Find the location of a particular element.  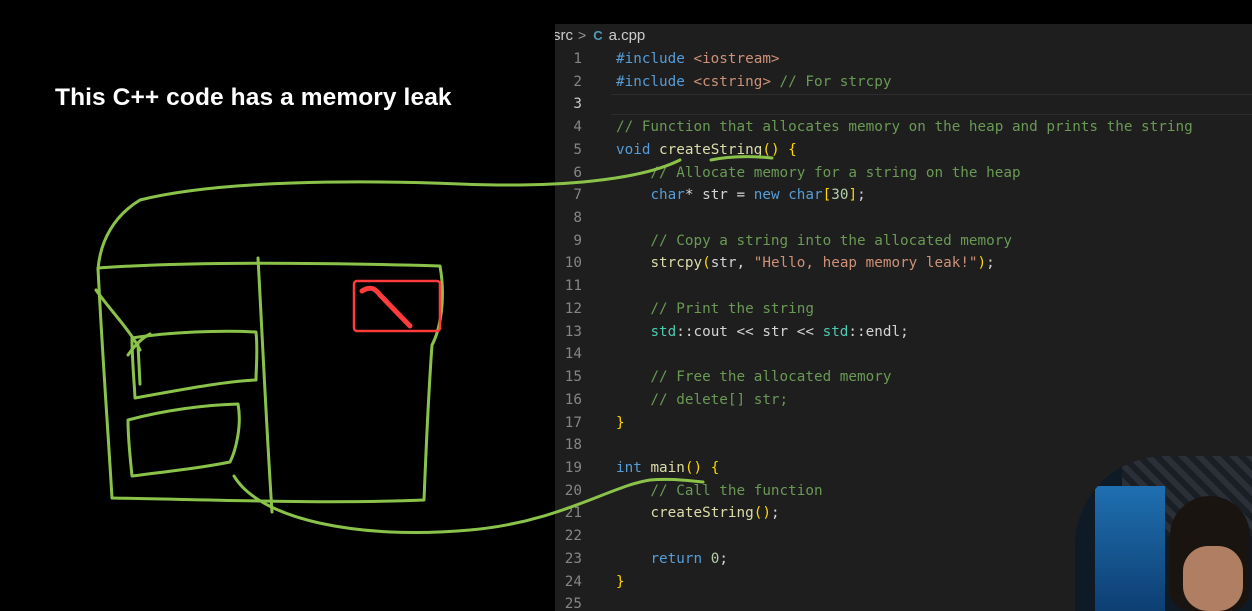

code-token: <iostream> is located at coordinates (736, 59).